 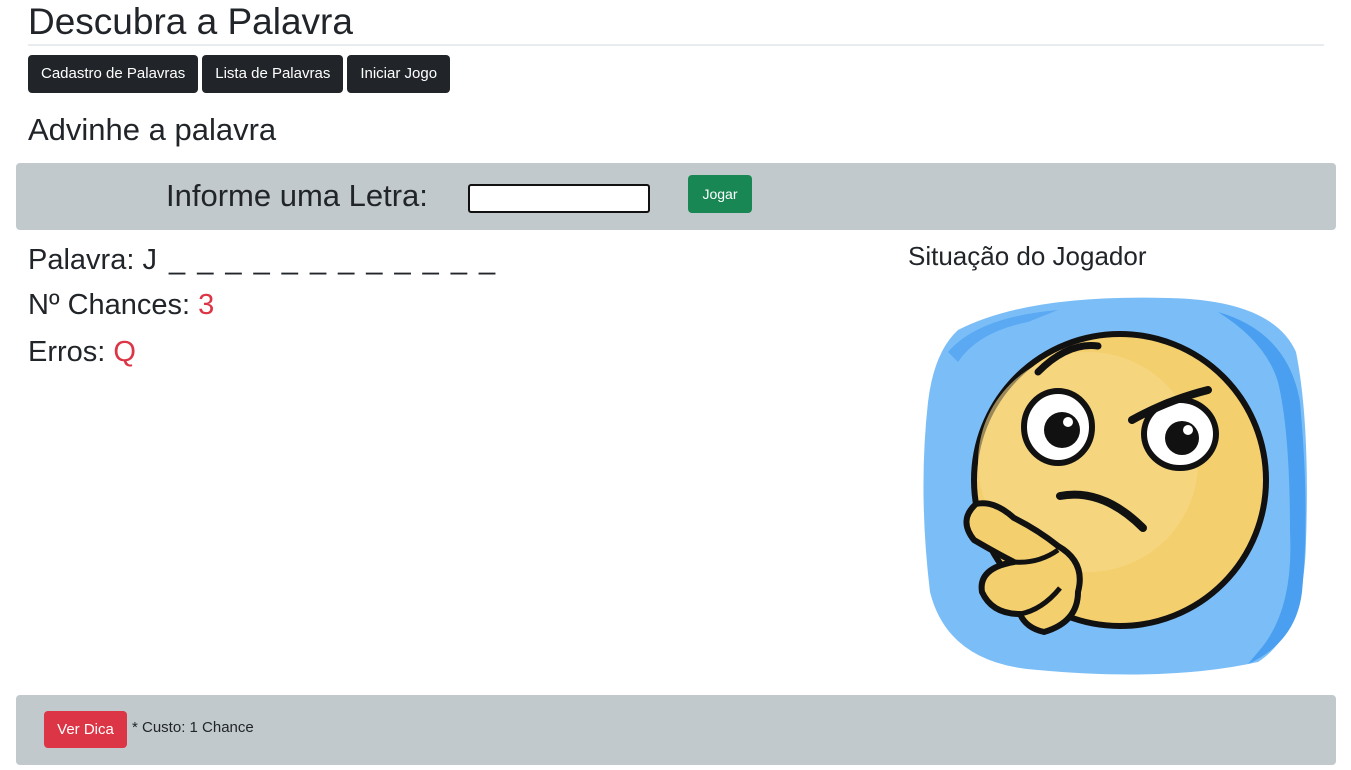 What do you see at coordinates (113, 74) in the screenshot?
I see `nav-cadastro-palavras-button: Cadastro de Palavras` at bounding box center [113, 74].